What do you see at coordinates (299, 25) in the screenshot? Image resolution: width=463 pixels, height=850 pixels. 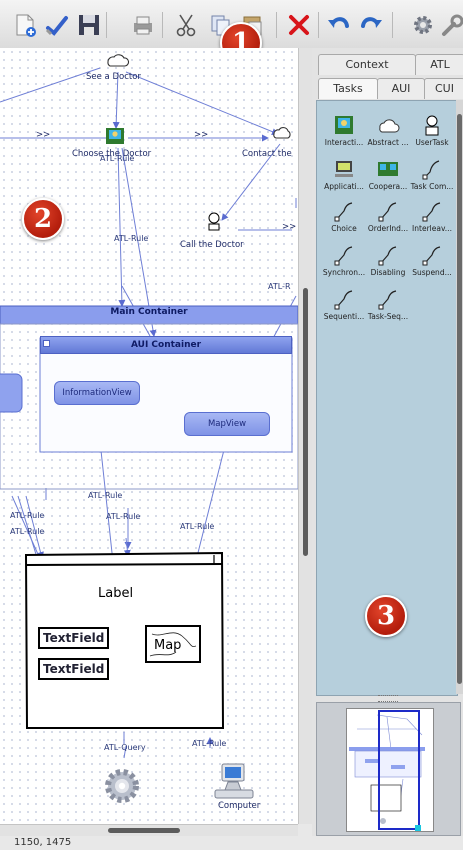 I see `delete-icon` at bounding box center [299, 25].